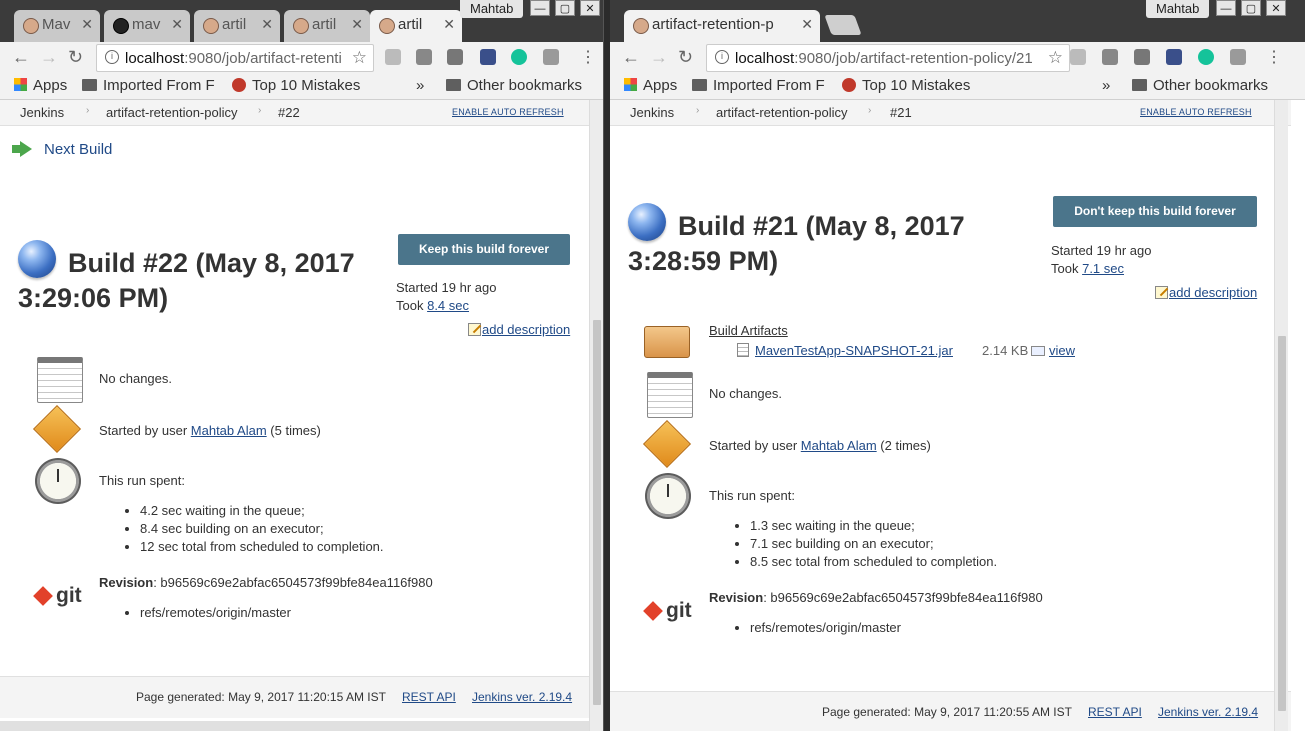 This screenshot has width=1305, height=731. I want to click on tab-2: mav ✕, so click(147, 26).